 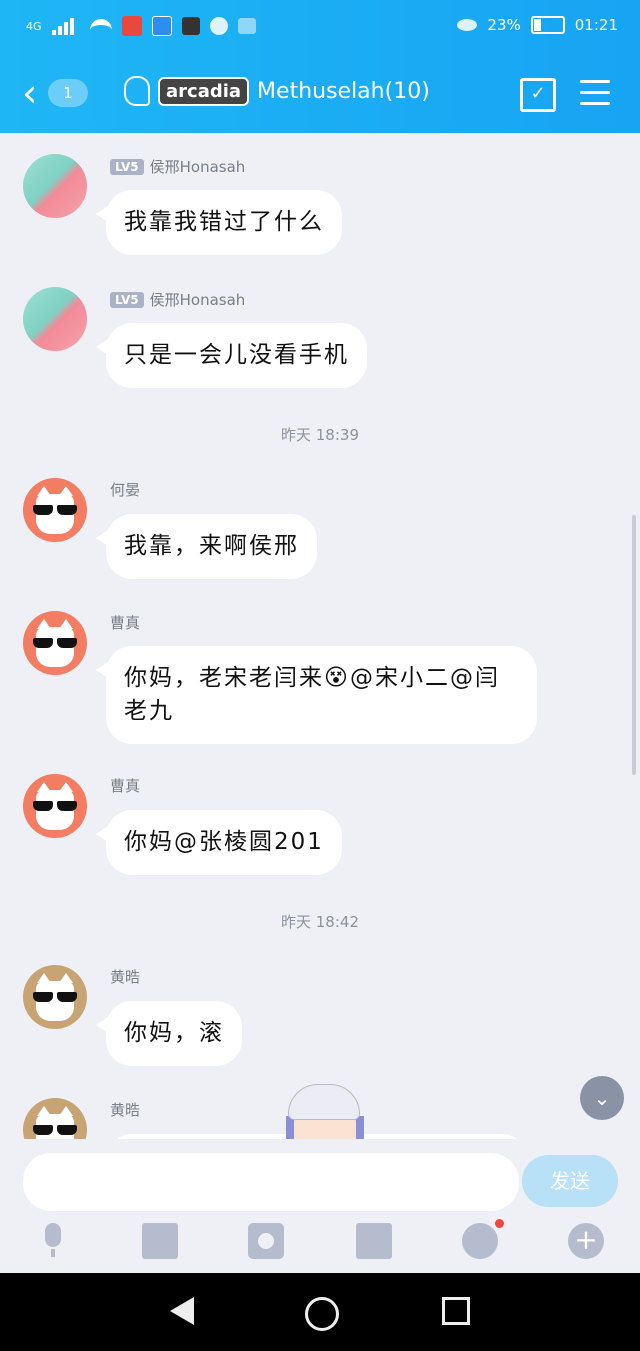 I want to click on plus-icon: +, so click(x=586, y=1241).